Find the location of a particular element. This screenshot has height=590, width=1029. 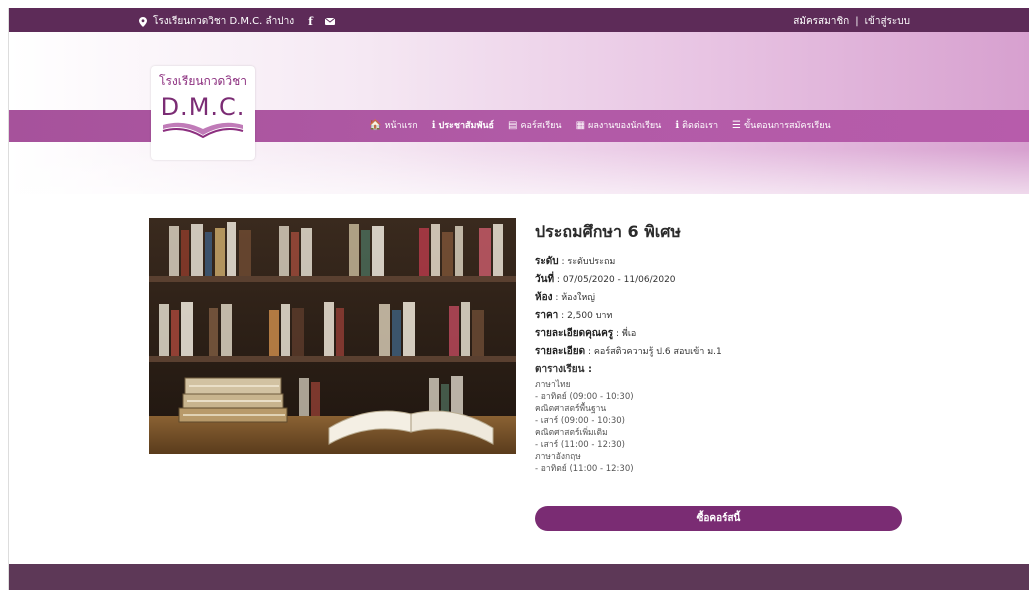

course-title: ประถมศึกษา 6 พิเศษ is located at coordinates (608, 231).